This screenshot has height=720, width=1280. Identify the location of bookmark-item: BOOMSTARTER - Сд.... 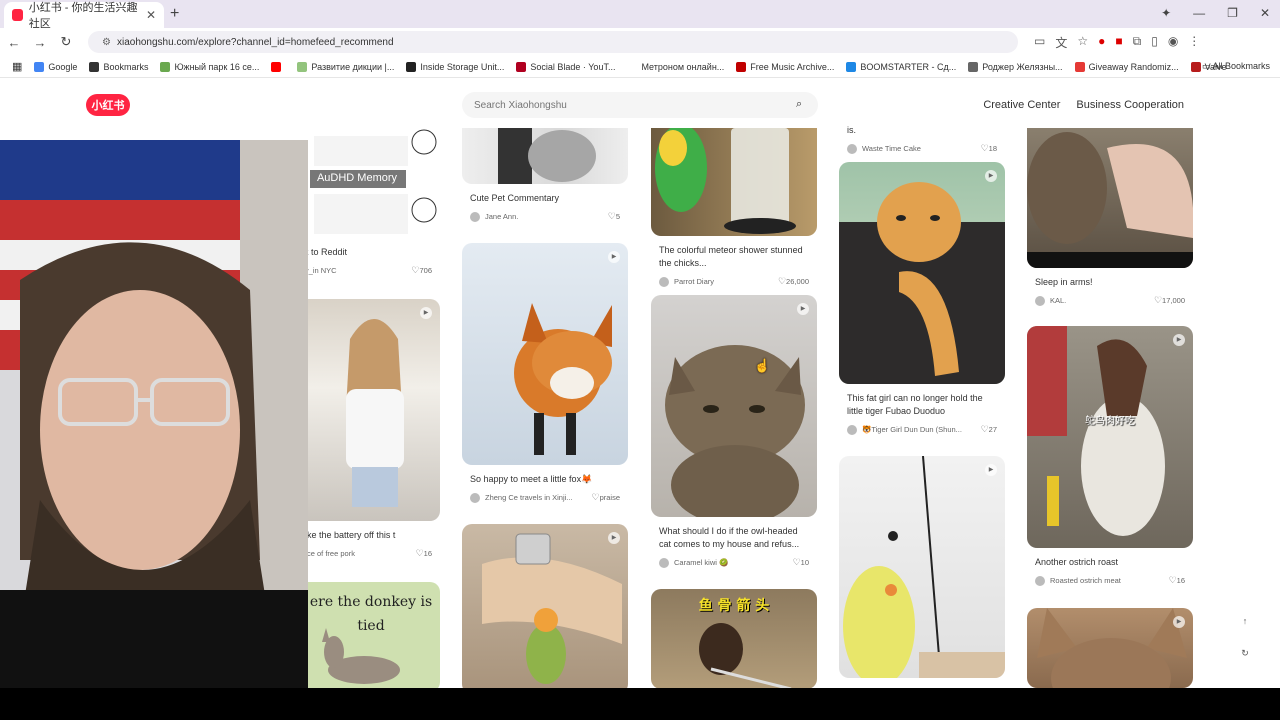
(901, 66).